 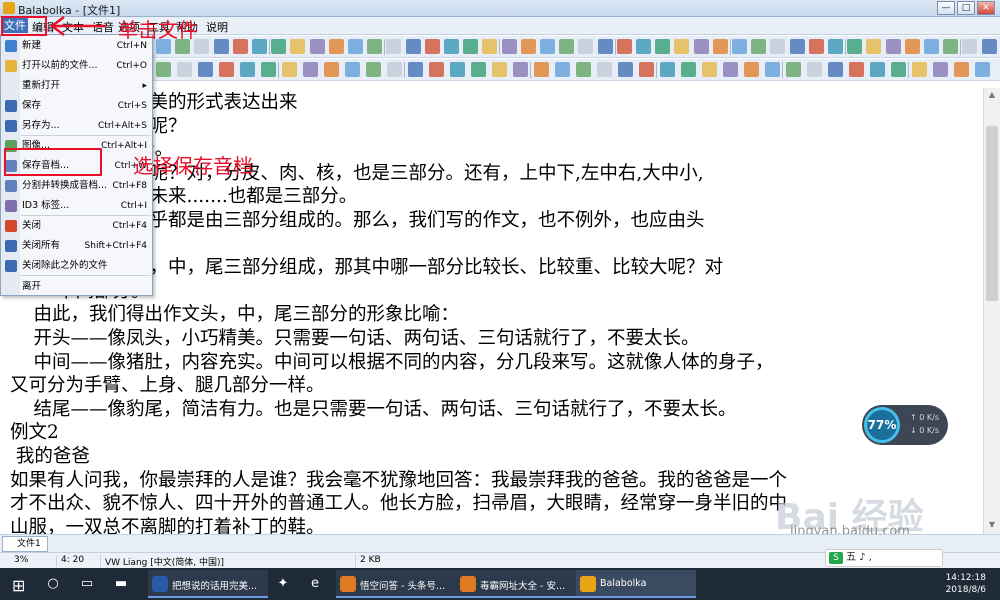 I want to click on file-explorer-icon: ▬, so click(x=121, y=584).